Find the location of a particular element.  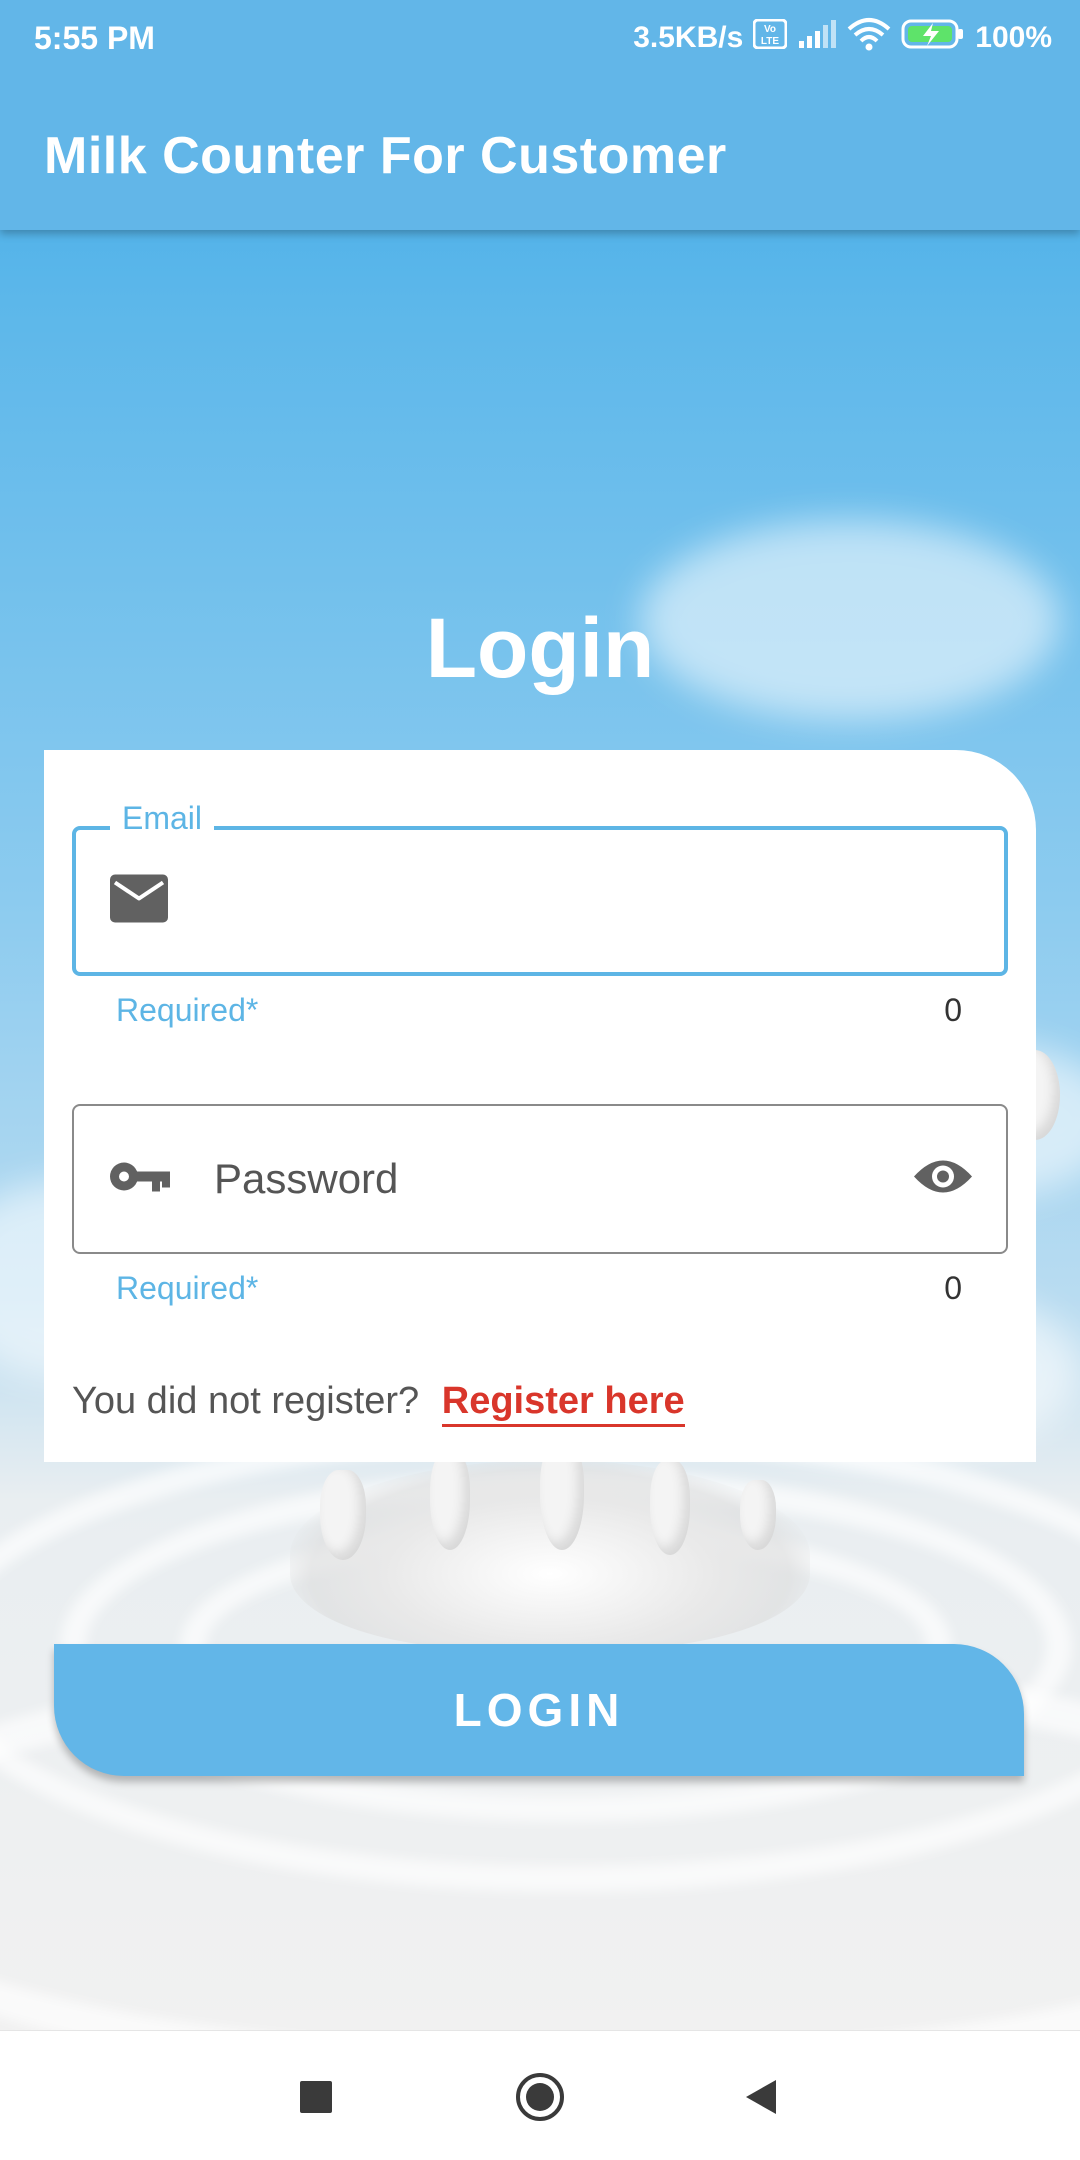

signal-icon is located at coordinates (817, 38).